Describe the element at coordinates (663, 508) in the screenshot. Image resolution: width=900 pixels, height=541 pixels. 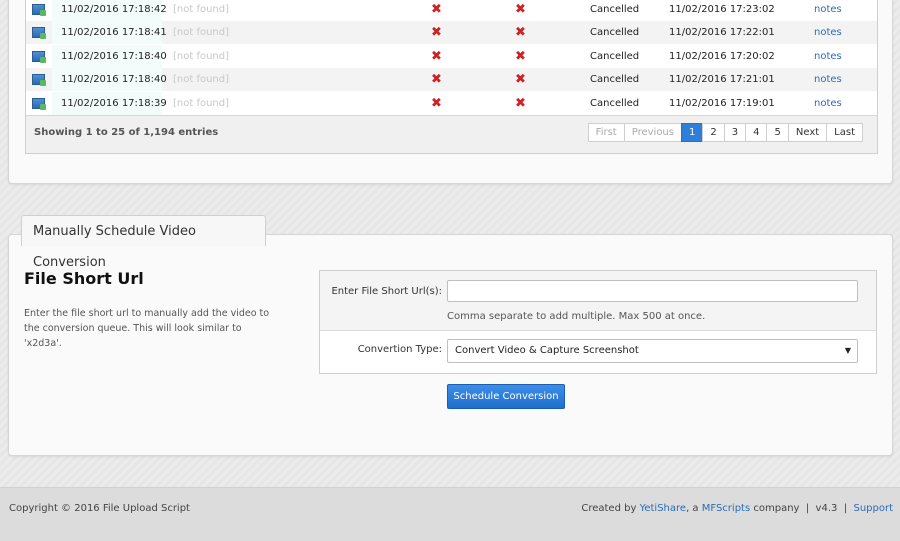
I see `yetishare-link: YetiShare` at that location.